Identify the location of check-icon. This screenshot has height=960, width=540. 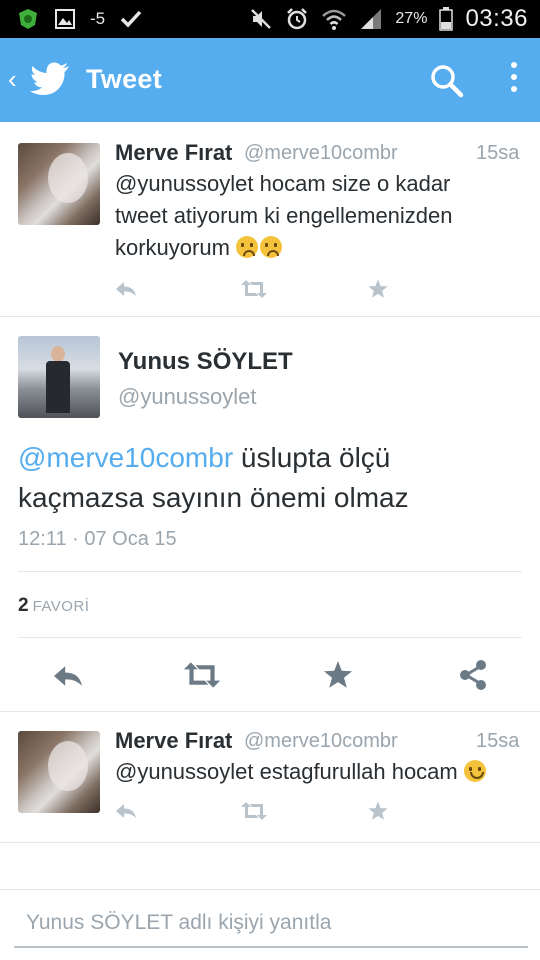
(131, 19).